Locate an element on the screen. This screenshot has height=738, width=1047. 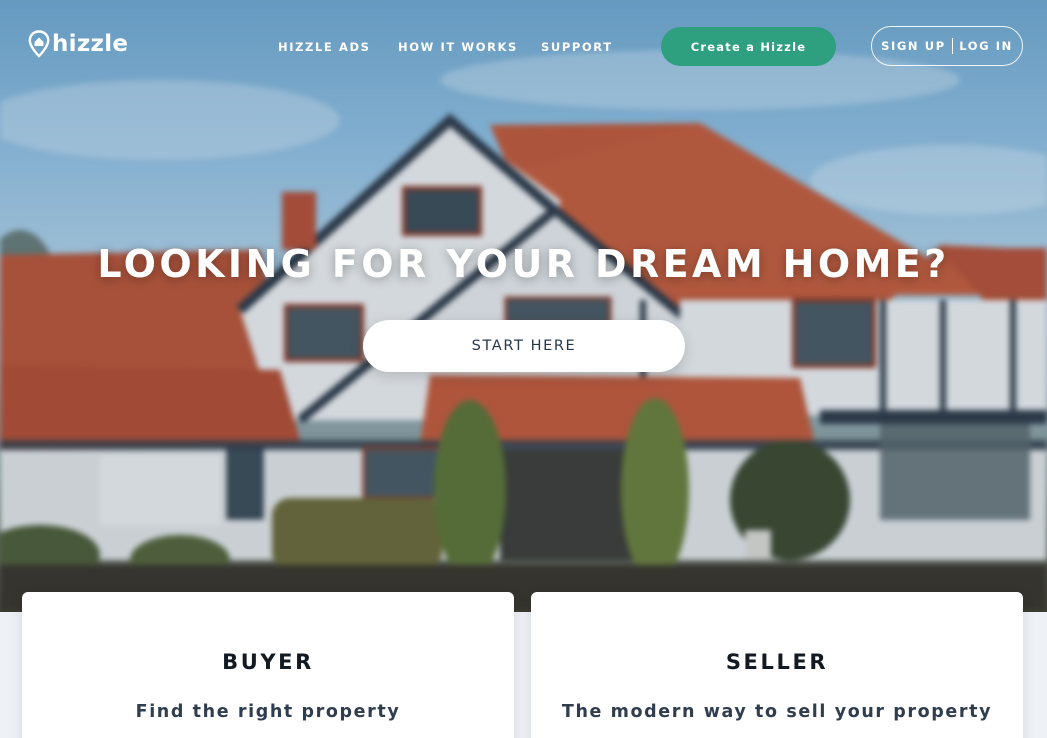
auth-divider is located at coordinates (952, 46).